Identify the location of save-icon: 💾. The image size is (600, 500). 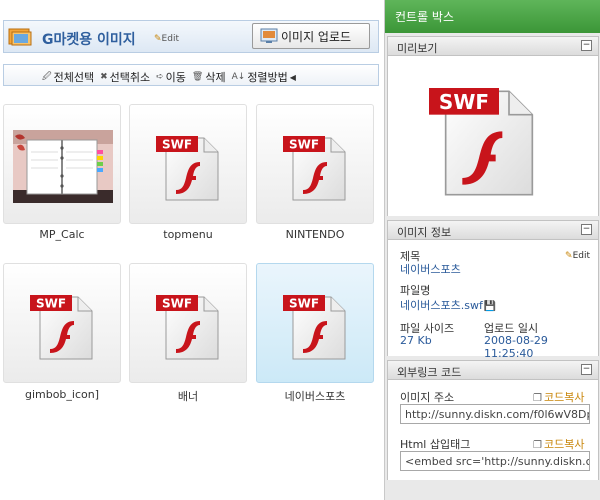
(490, 306).